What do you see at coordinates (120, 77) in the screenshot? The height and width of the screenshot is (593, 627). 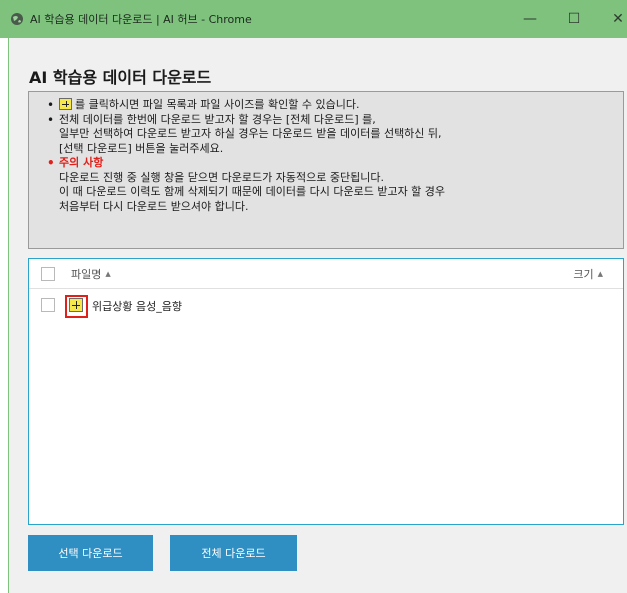 I see `page-title: AI 학습용 데이터 다운로드` at bounding box center [120, 77].